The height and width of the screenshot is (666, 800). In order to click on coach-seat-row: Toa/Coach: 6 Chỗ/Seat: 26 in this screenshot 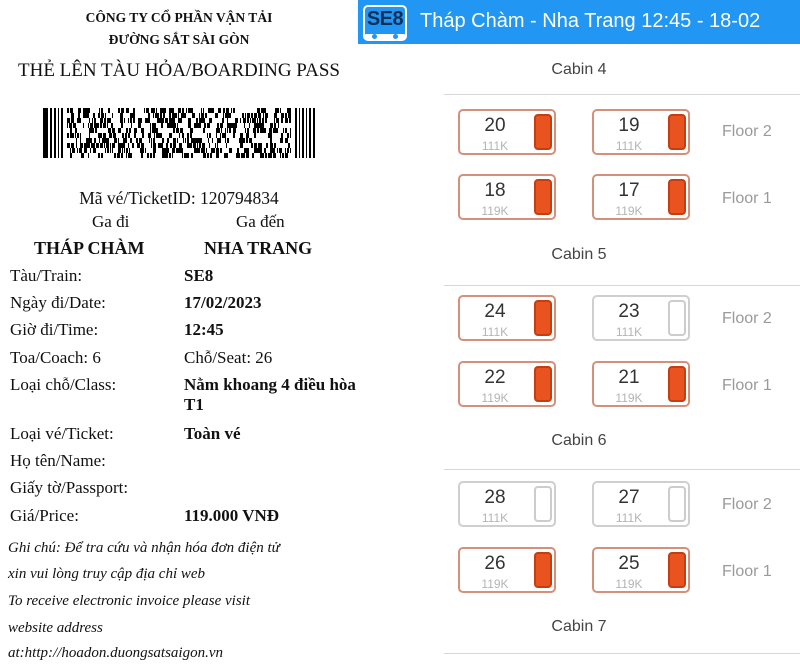, I will do `click(179, 360)`.